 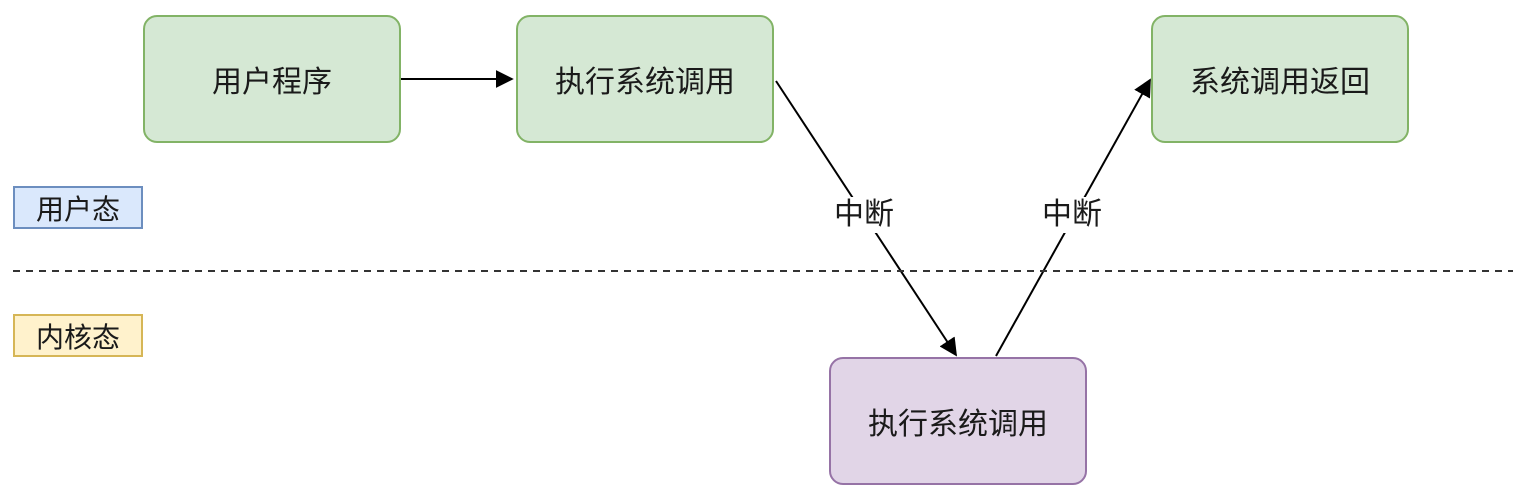 I want to click on node-user-program-label: 用户程序, so click(x=272, y=82).